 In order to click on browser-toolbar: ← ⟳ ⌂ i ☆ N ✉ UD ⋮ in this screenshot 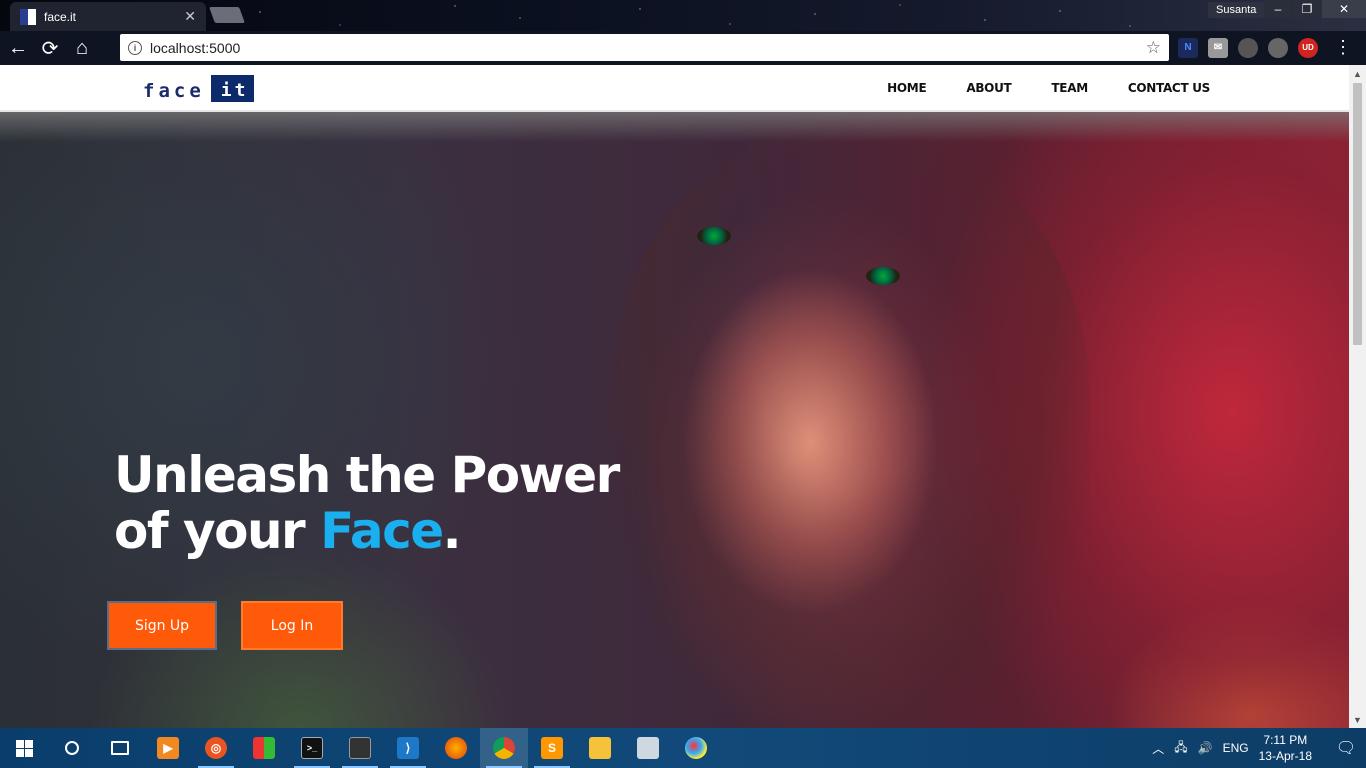, I will do `click(683, 48)`.